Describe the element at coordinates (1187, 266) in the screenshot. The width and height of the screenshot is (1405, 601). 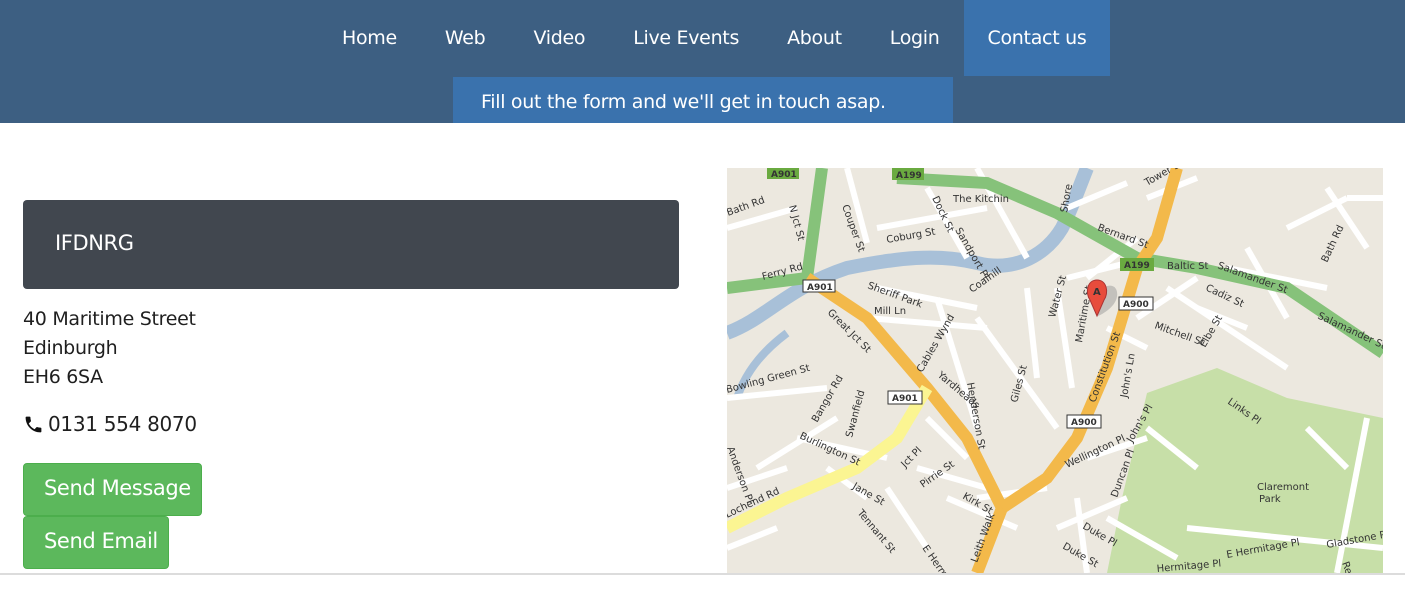
I see `svg-text: Baltic St` at that location.